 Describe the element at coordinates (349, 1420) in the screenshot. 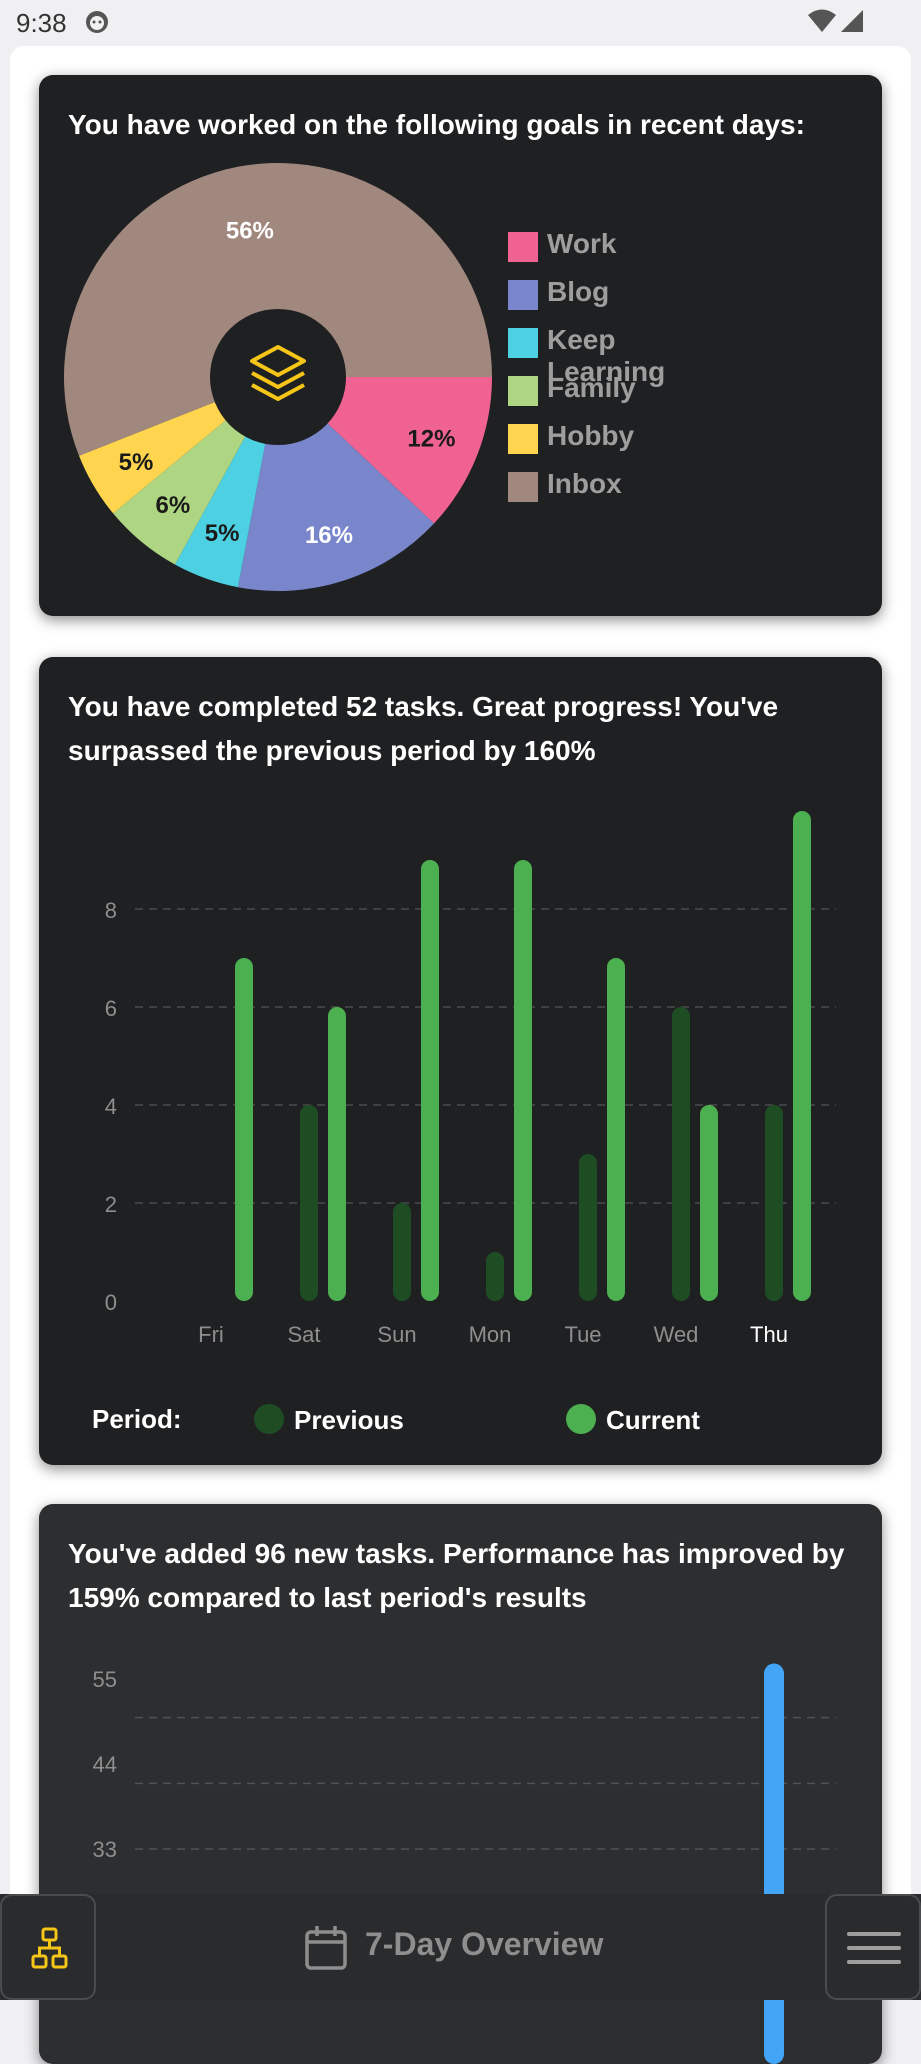

I see `legend-label-previous: Previous` at that location.